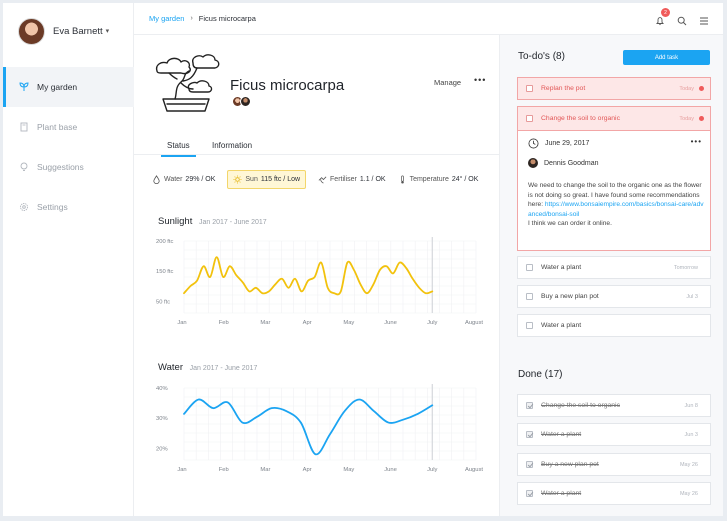  What do you see at coordinates (223, 368) in the screenshot?
I see `chart-subtitle: Jan 2017 - June 2017` at bounding box center [223, 368].